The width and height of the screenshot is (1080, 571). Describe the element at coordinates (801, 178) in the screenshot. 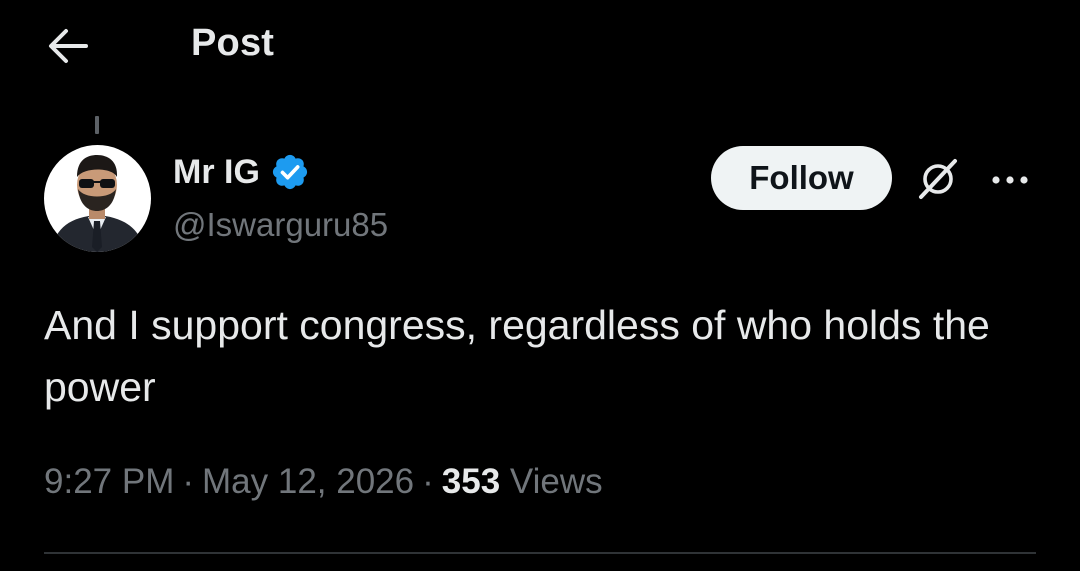

I see `follow-button: Follow` at that location.